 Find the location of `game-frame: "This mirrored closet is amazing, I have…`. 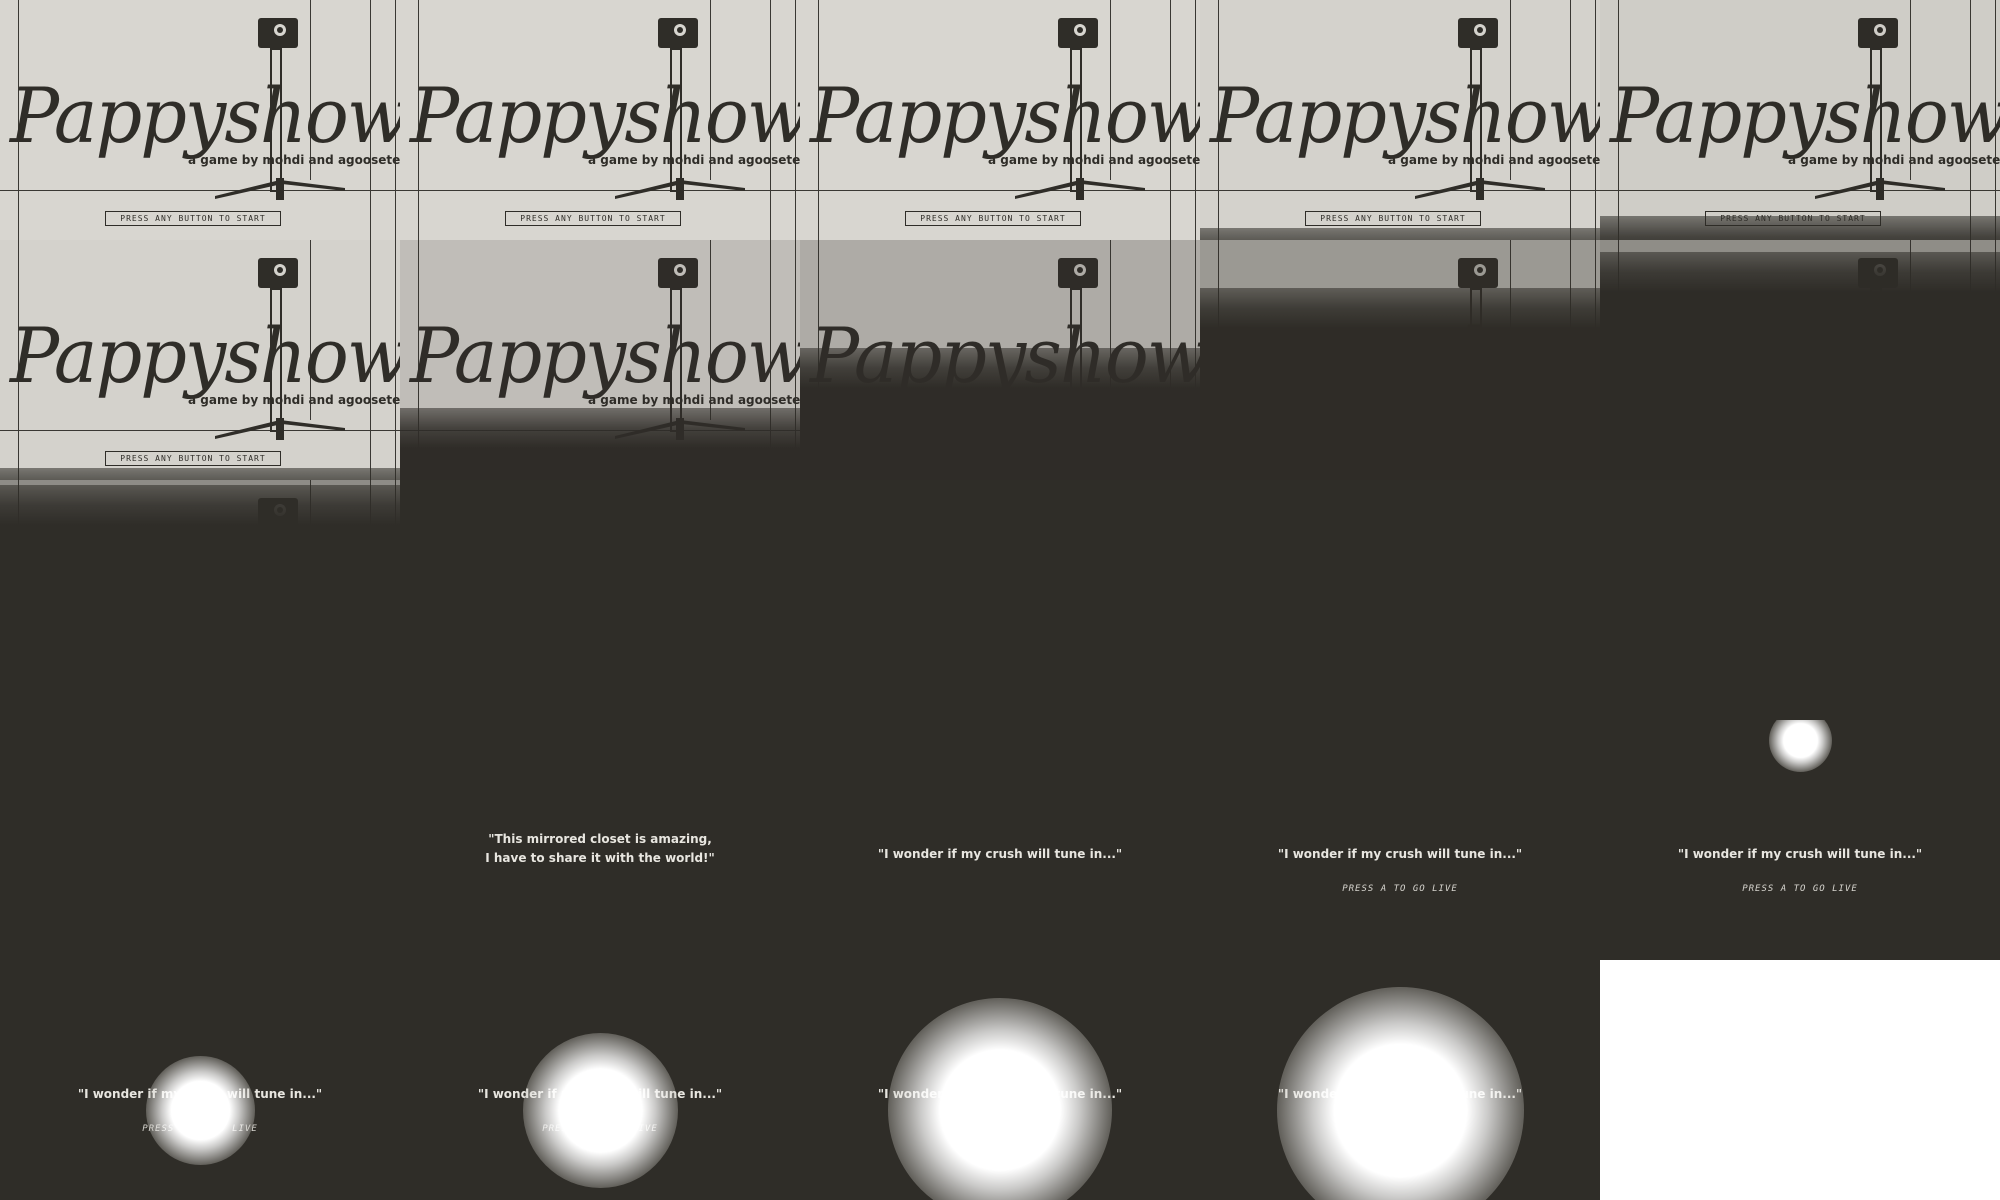

game-frame: "This mirrored closet is amazing, I have… is located at coordinates (600, 840).